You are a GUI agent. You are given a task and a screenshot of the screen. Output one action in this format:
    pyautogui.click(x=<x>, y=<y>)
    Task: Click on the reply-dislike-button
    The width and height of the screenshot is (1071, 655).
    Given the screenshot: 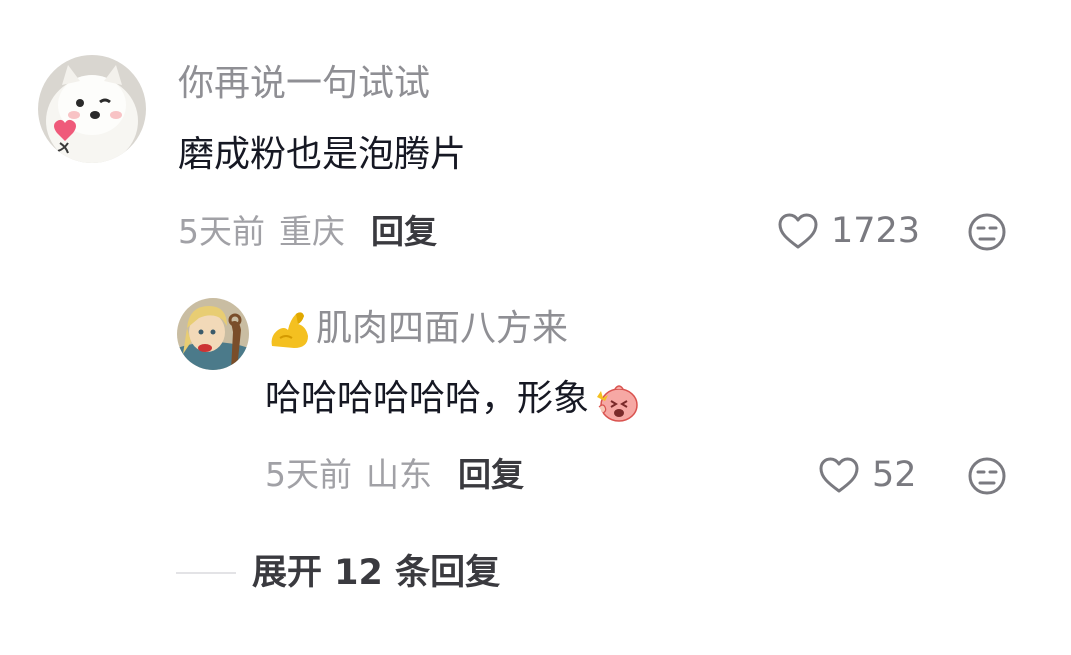 What is the action you would take?
    pyautogui.click(x=987, y=476)
    